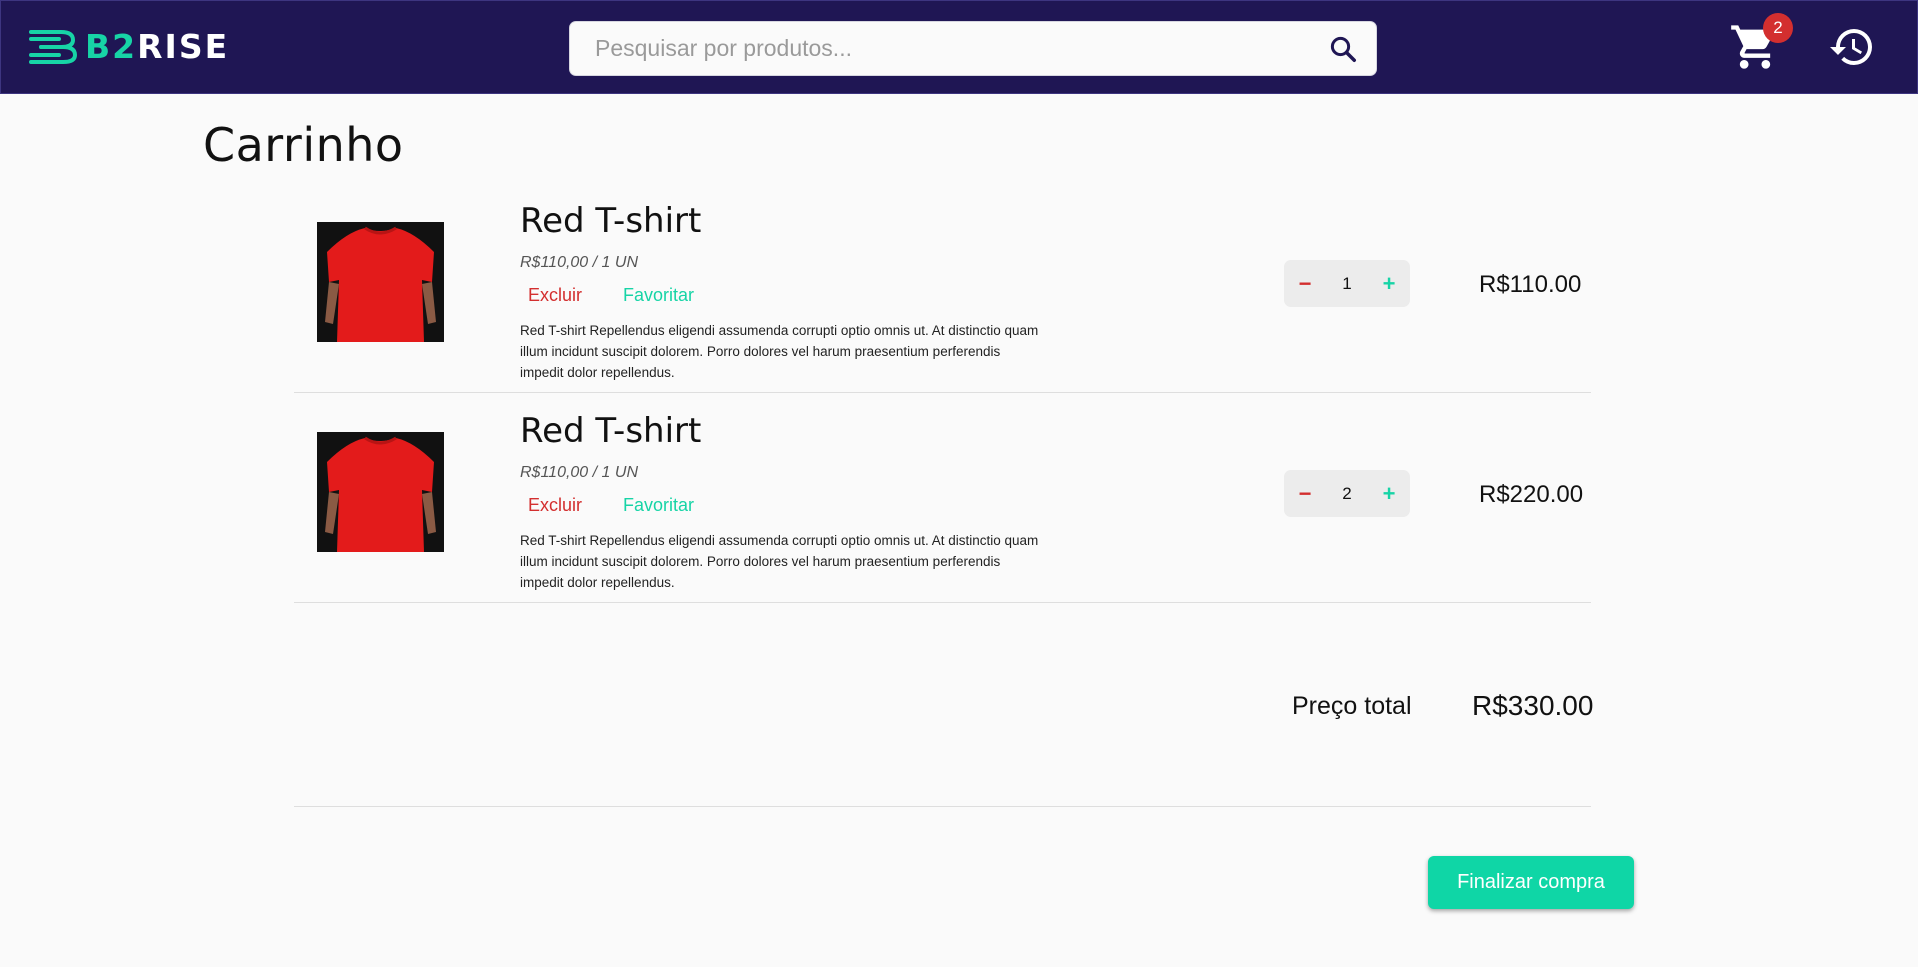 The image size is (1918, 967). I want to click on logo-text: B2RISE, so click(157, 46).